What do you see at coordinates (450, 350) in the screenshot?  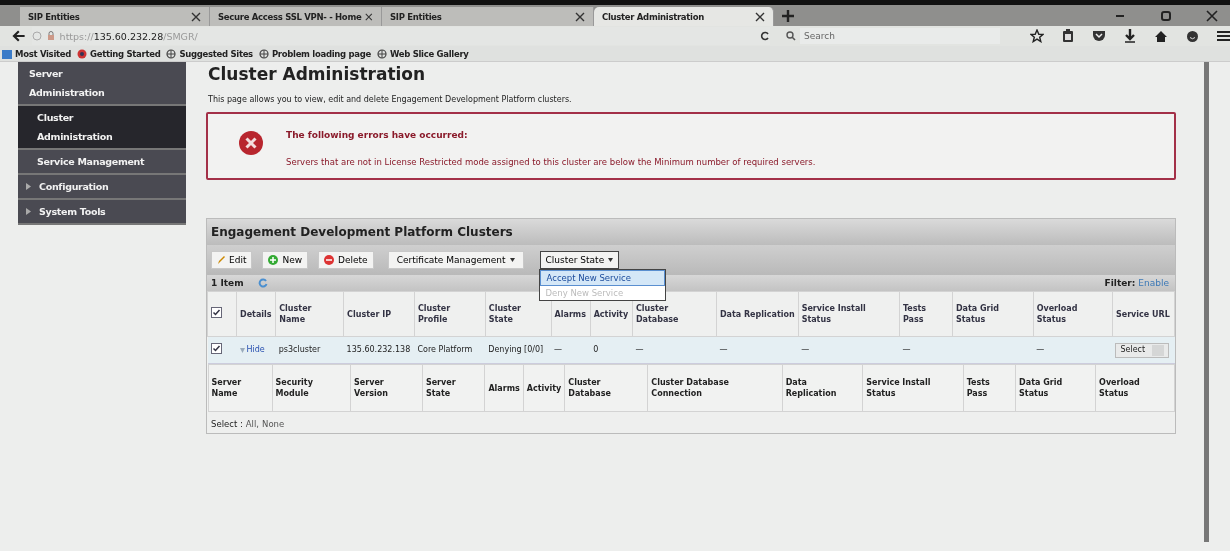 I see `table-cell: Core Platform` at bounding box center [450, 350].